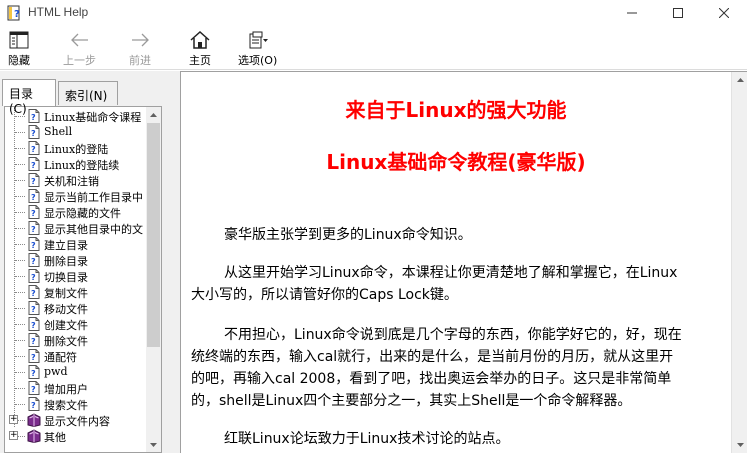 This screenshot has width=747, height=453. I want to click on minimize-button, so click(632, 13).